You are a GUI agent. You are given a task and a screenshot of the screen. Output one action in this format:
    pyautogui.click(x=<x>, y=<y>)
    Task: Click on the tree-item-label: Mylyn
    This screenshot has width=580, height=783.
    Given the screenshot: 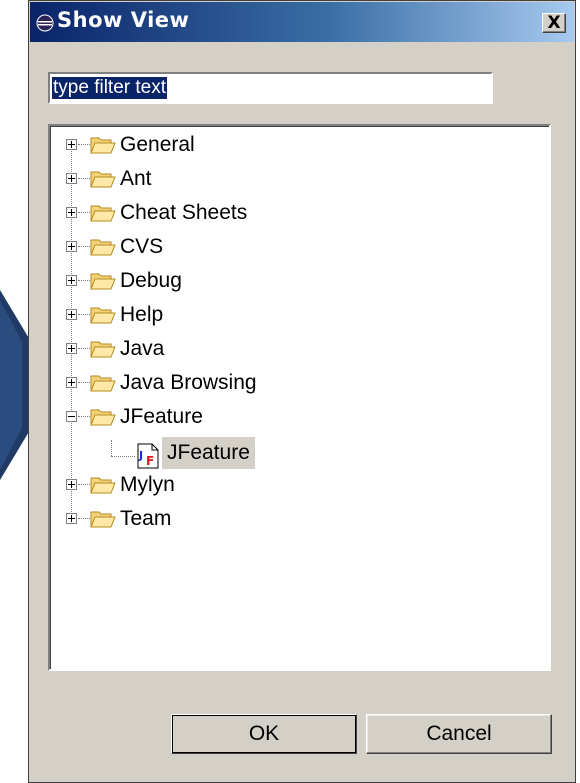 What is the action you would take?
    pyautogui.click(x=147, y=484)
    